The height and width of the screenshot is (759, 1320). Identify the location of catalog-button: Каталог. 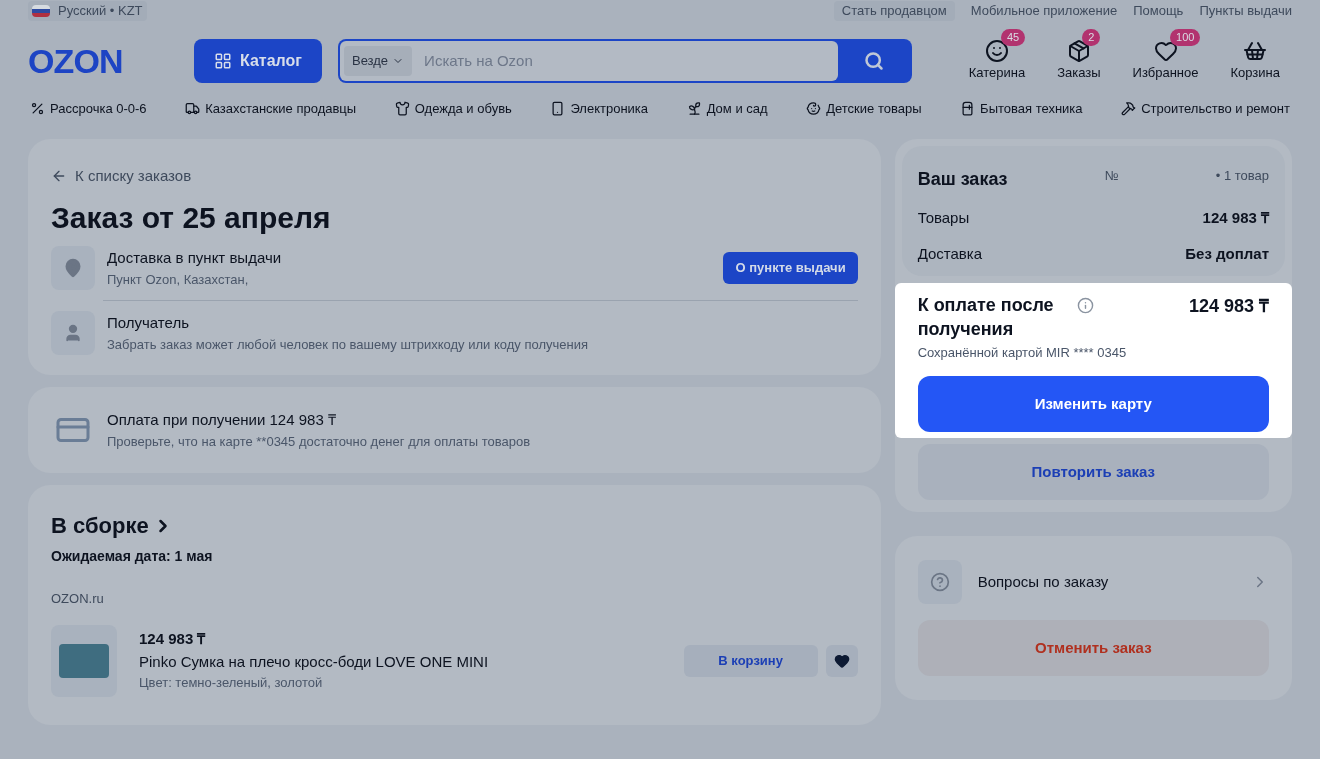
(258, 61).